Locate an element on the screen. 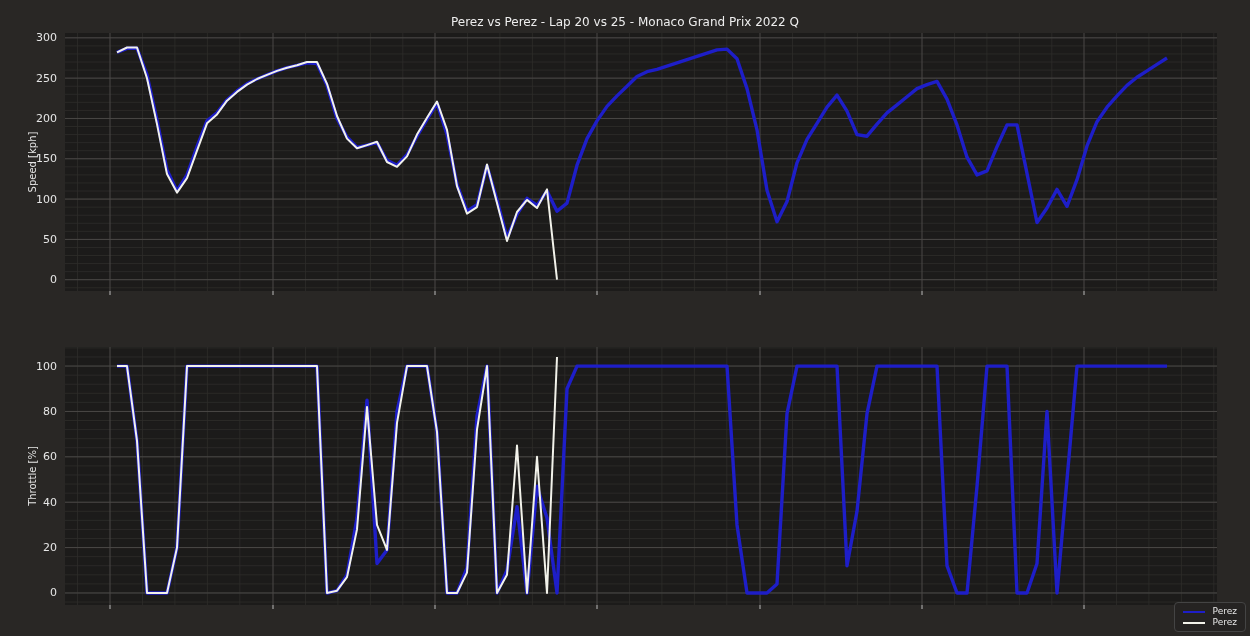 Image resolution: width=1250 pixels, height=636 pixels. y-tick-label: 80 is located at coordinates (50, 411).